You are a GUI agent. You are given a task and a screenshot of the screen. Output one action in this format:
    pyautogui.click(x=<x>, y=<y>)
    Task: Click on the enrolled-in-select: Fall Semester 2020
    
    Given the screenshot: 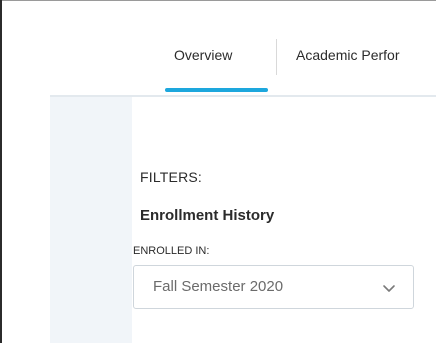 What is the action you would take?
    pyautogui.click(x=273, y=287)
    